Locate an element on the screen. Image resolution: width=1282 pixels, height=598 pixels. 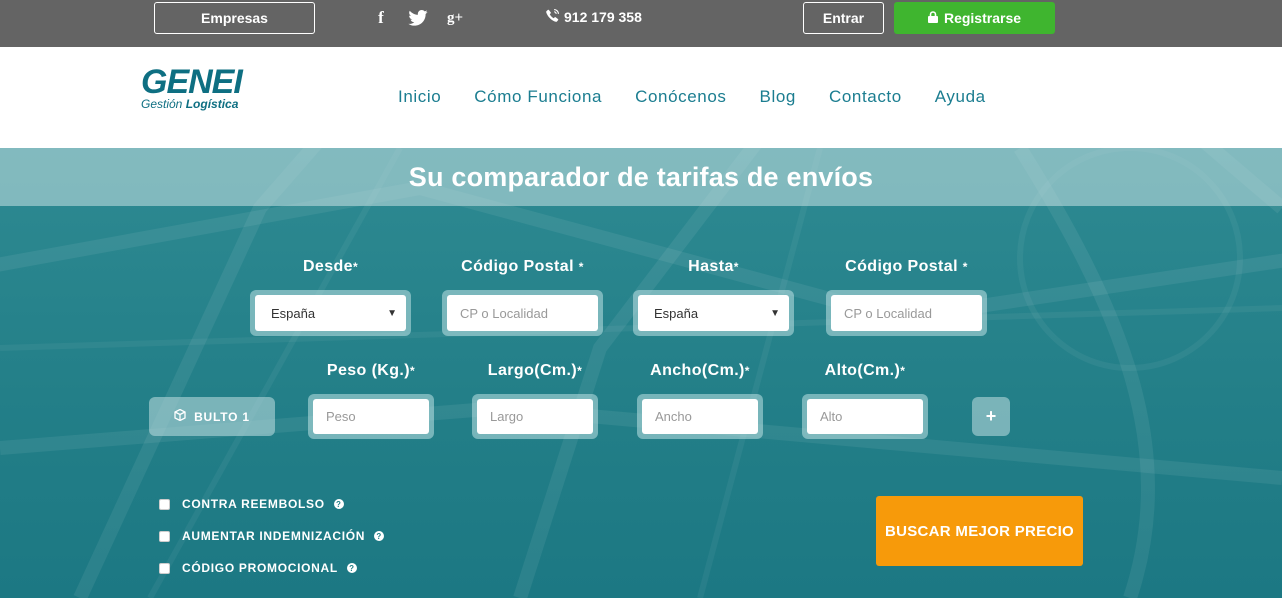
alto-label: Alto(Cm.)* is located at coordinates (865, 370).